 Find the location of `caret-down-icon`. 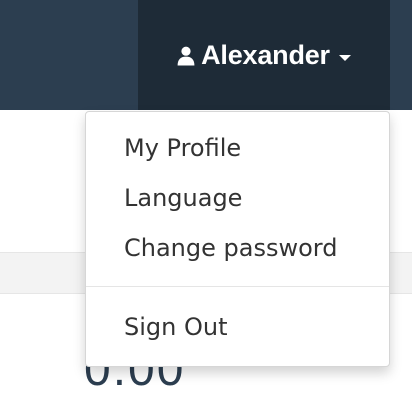

caret-down-icon is located at coordinates (344, 58).